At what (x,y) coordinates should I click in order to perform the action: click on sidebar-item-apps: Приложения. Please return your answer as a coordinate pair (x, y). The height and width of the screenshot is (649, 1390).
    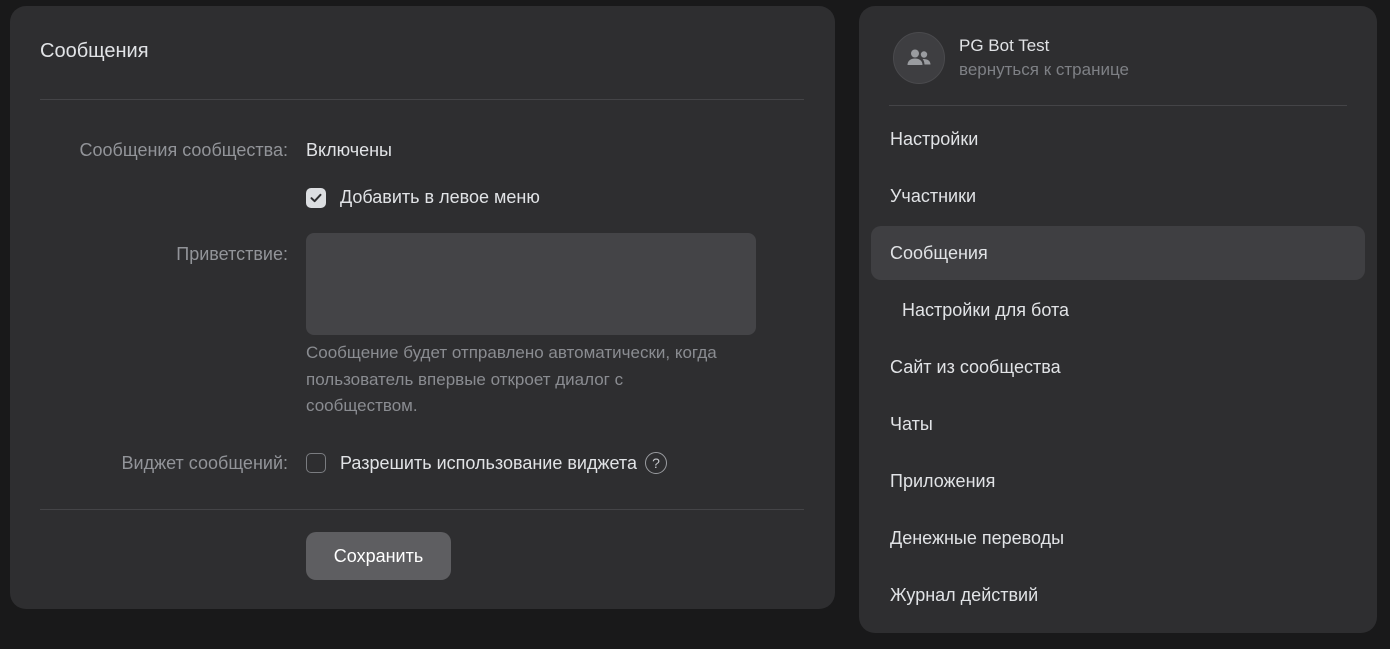
    Looking at the image, I should click on (1118, 481).